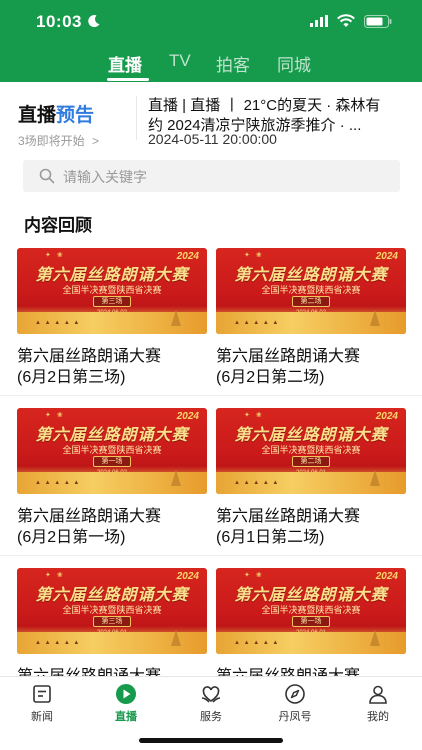 This screenshot has height=750, width=422. Describe the element at coordinates (75, 115) in the screenshot. I see `preview-title-accent: 预告` at that location.